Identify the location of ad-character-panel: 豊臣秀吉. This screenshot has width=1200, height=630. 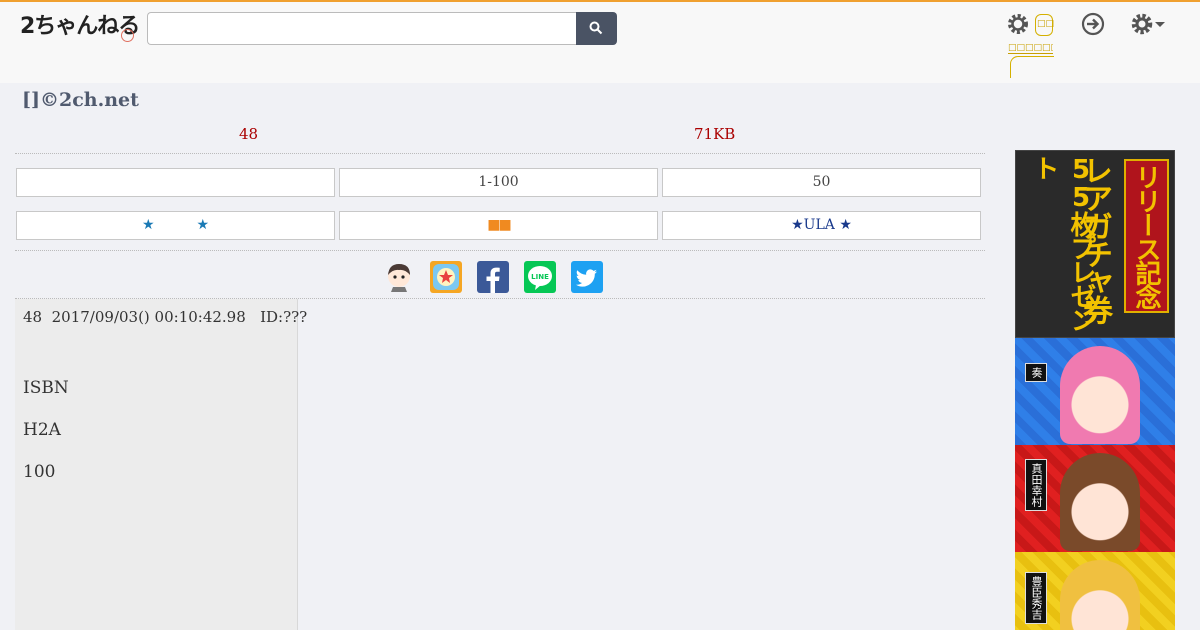
(1095, 591).